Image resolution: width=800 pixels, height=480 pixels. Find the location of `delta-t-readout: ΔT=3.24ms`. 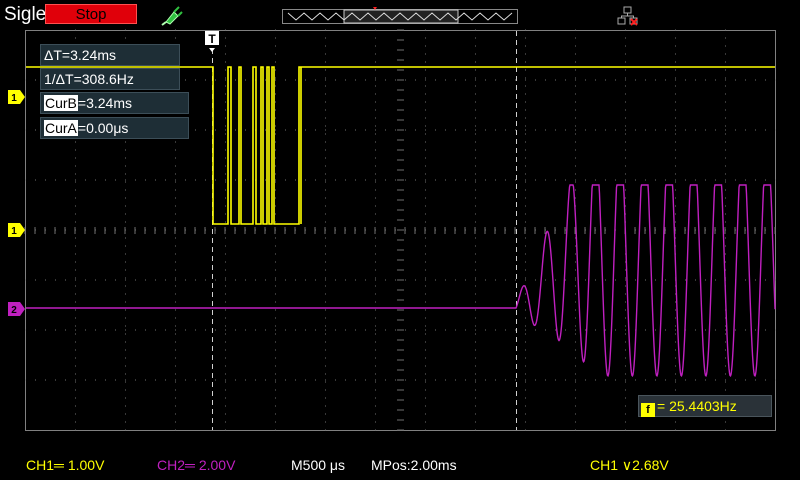

delta-t-readout: ΔT=3.24ms is located at coordinates (110, 55).